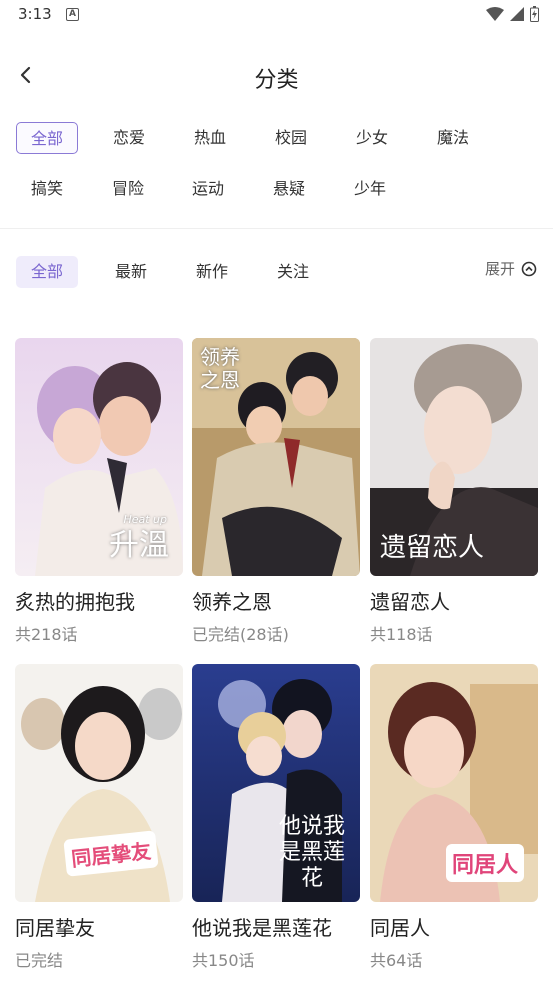  What do you see at coordinates (47, 272) in the screenshot?
I see `sort-chip-all: 全部` at bounding box center [47, 272].